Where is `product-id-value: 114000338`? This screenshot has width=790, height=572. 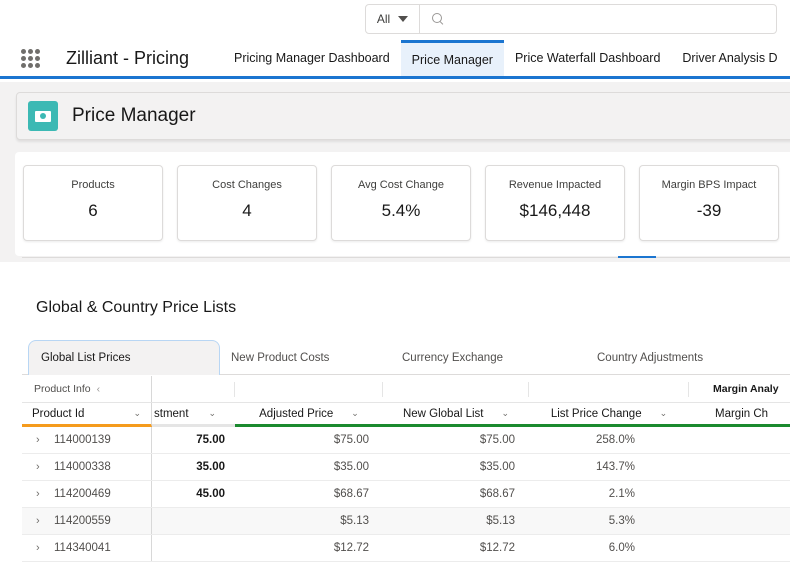 product-id-value: 114000338 is located at coordinates (82, 467).